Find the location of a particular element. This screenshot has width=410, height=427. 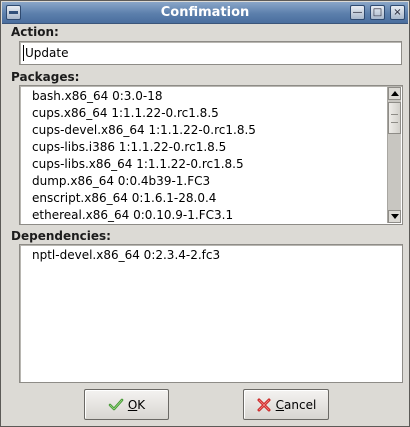

title-bar: Confimation — □ × is located at coordinates (205, 13).